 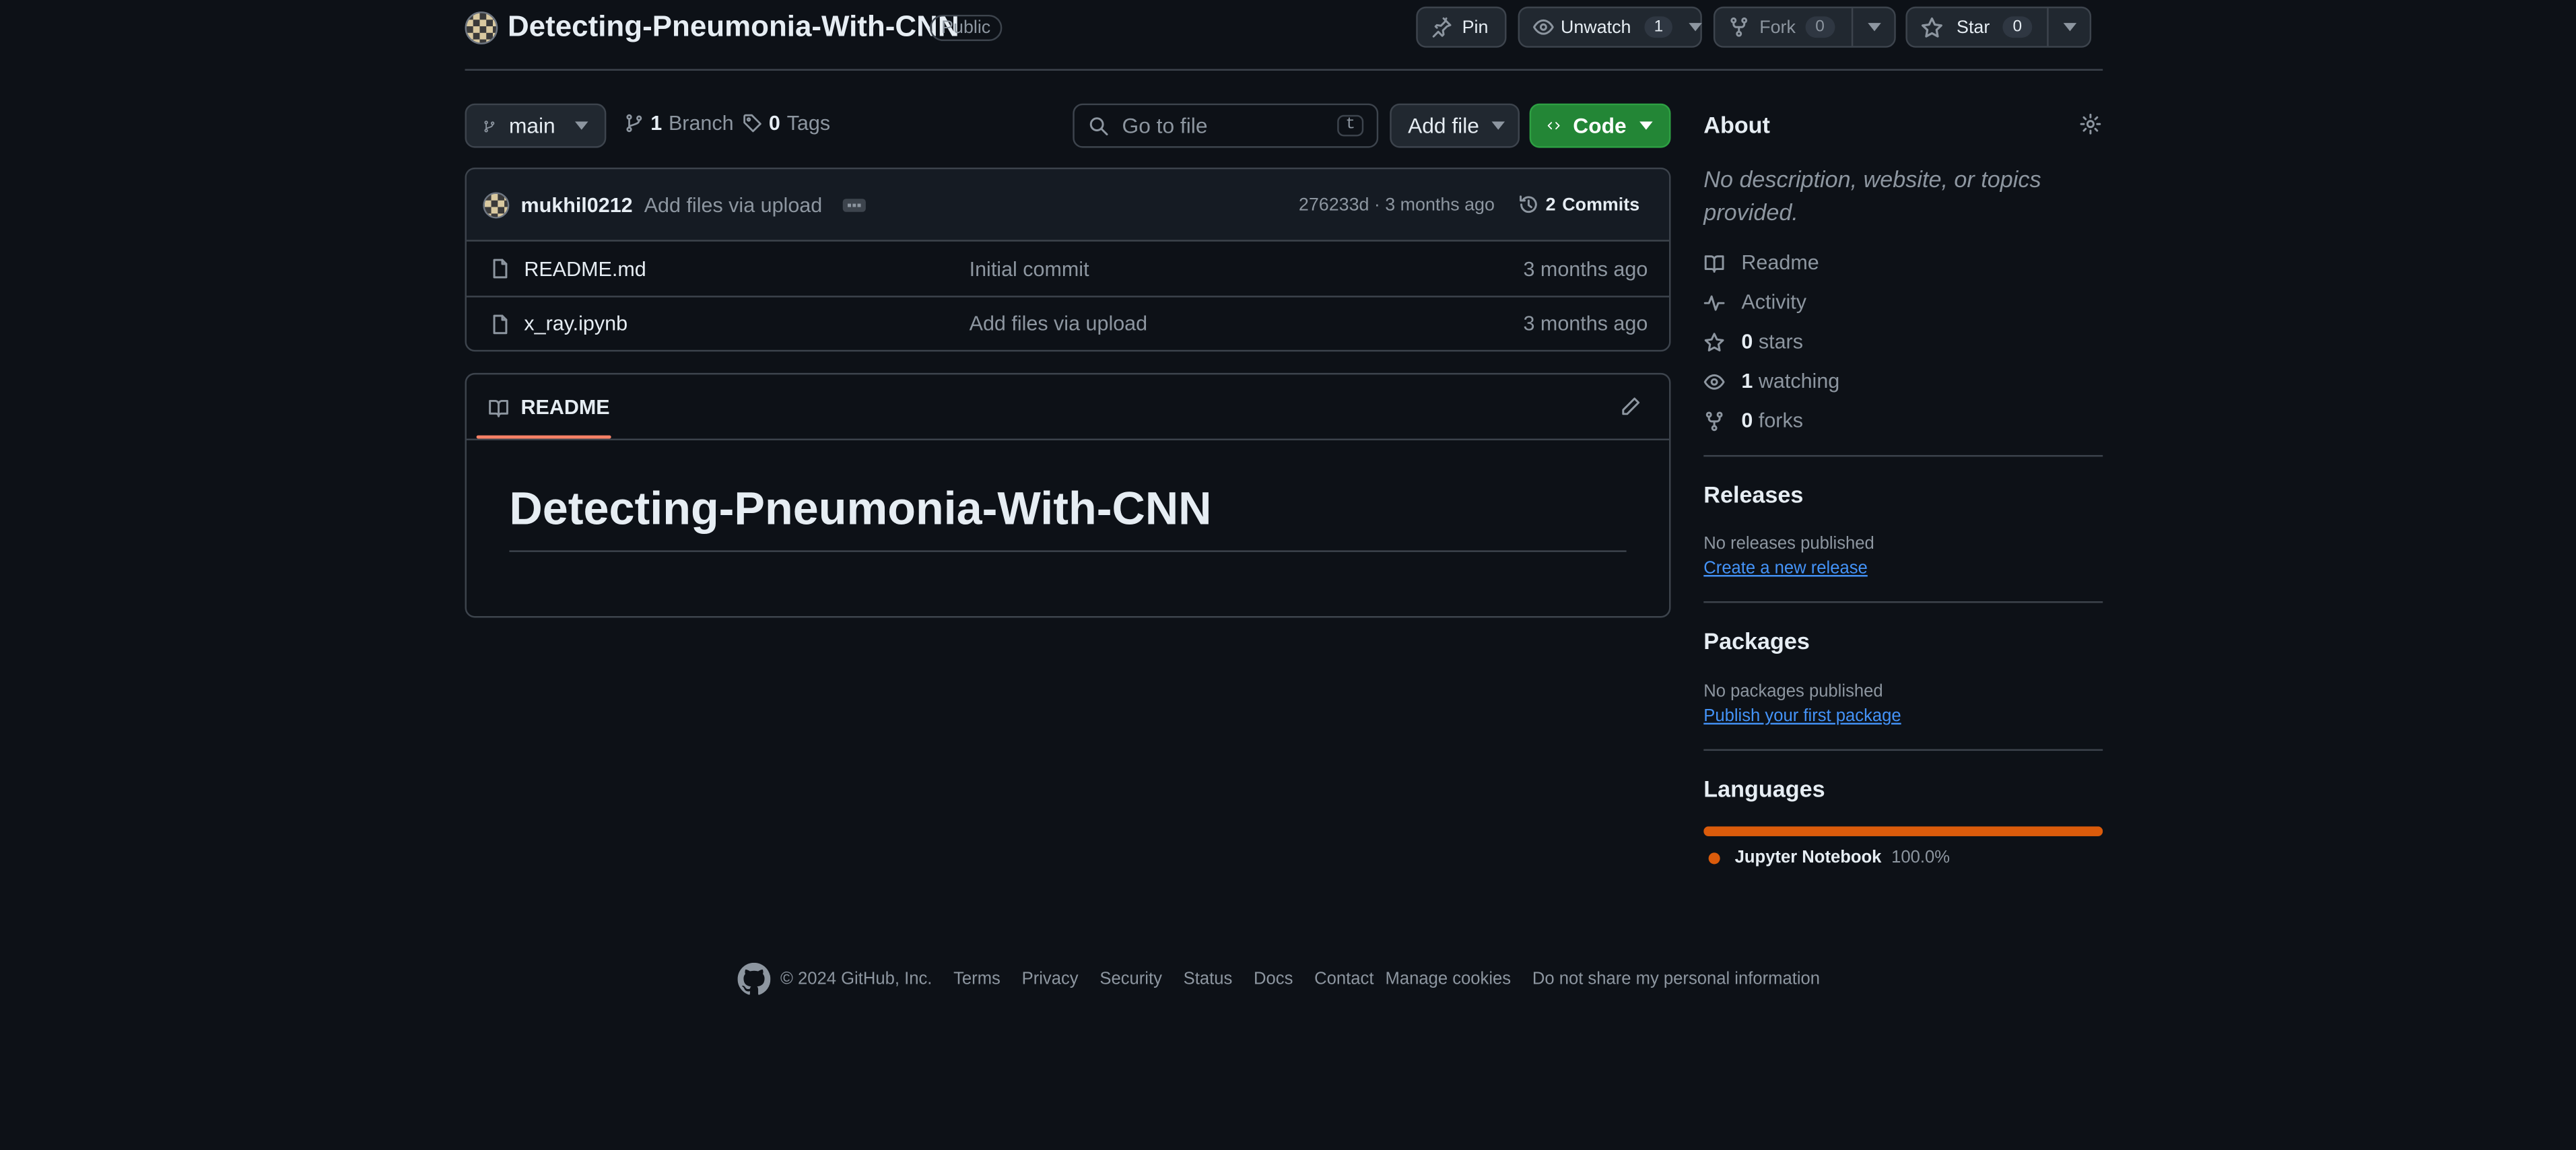 I want to click on go-to-file-input: Go to file t, so click(x=1226, y=125).